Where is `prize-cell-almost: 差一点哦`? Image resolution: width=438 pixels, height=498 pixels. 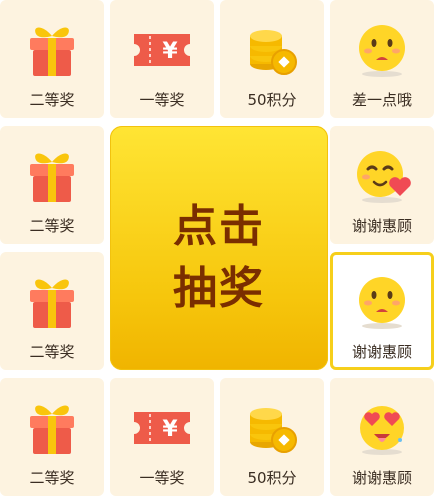 prize-cell-almost: 差一点哦 is located at coordinates (382, 59).